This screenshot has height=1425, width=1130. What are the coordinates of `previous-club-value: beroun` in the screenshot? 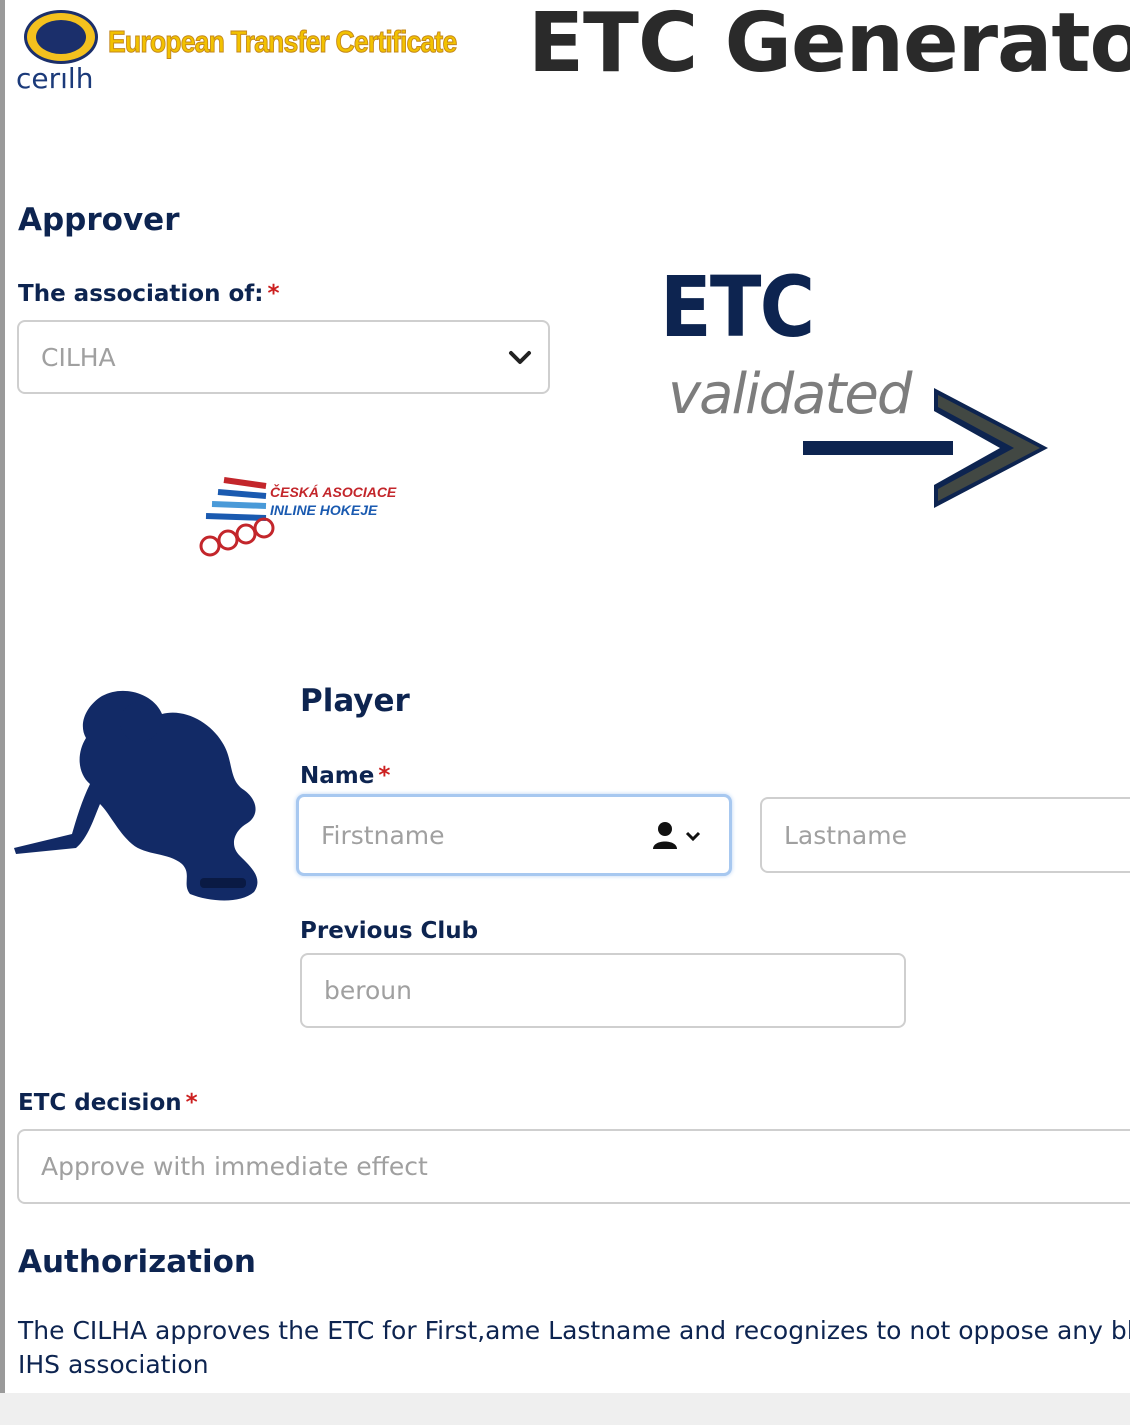 It's located at (368, 990).